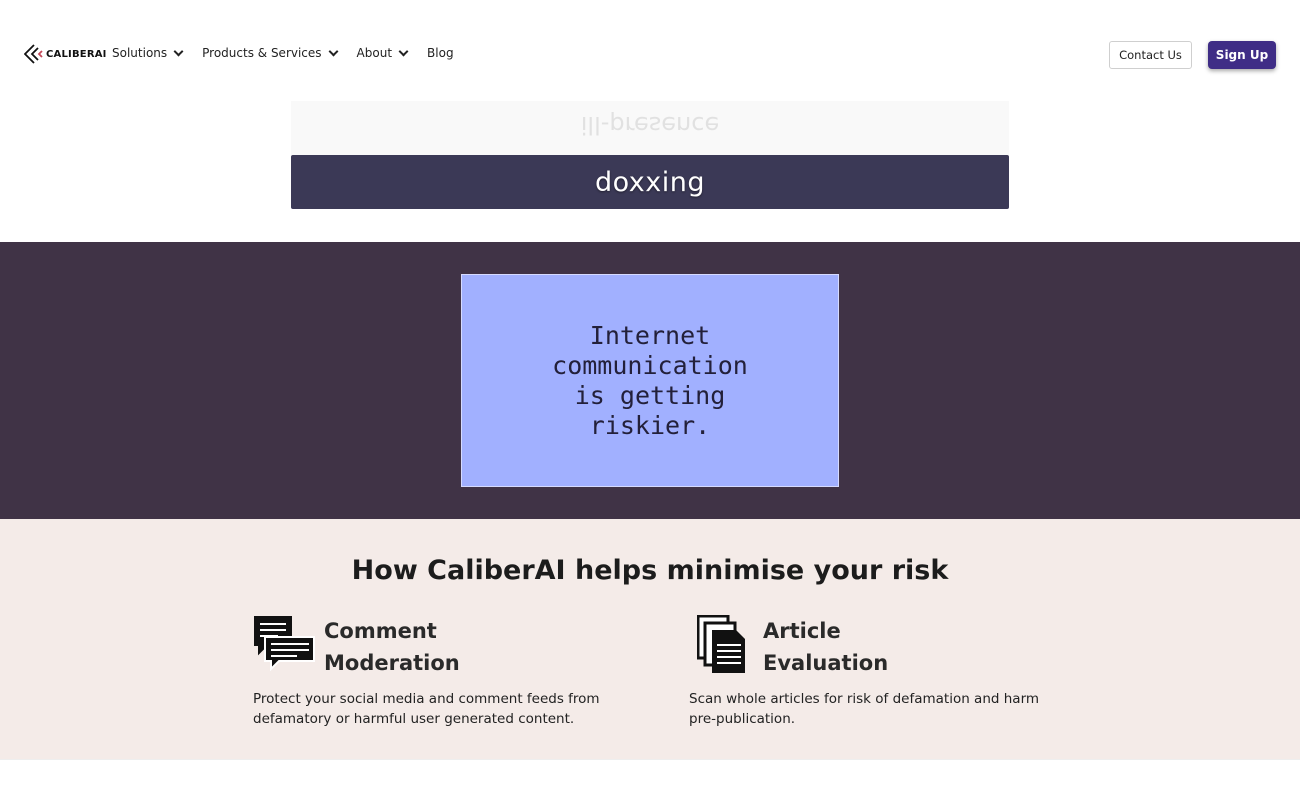  I want to click on menu-item-solutions: Solutions, so click(148, 53).